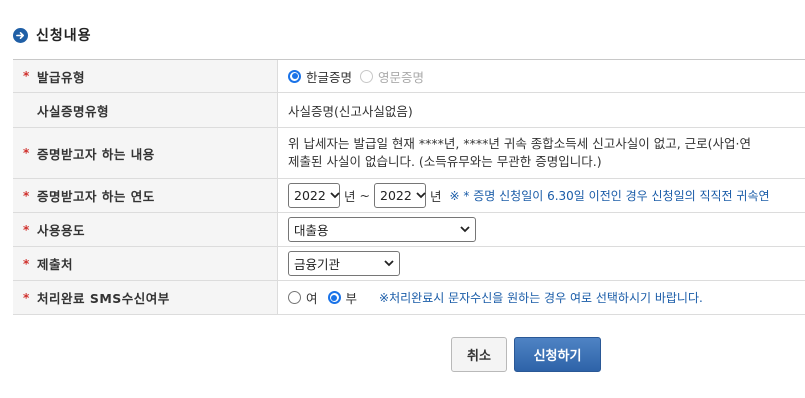 This screenshot has width=805, height=398. I want to click on section-header: 신청내용, so click(52, 35).